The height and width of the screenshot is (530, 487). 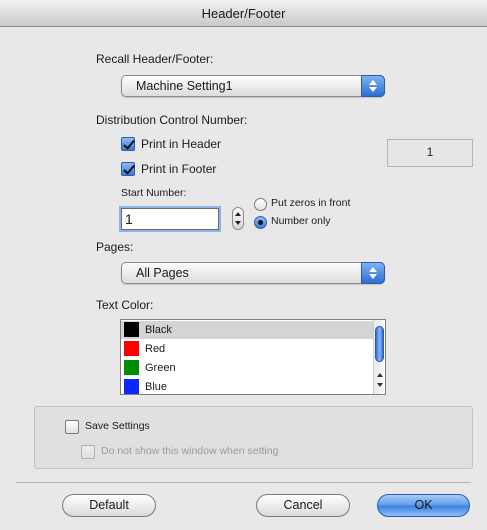 What do you see at coordinates (253, 273) in the screenshot?
I see `pages-popup: All Pages` at bounding box center [253, 273].